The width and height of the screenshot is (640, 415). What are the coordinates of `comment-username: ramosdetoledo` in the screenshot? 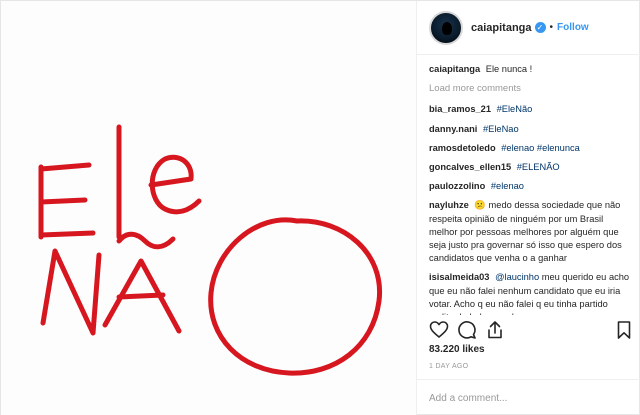 It's located at (462, 148).